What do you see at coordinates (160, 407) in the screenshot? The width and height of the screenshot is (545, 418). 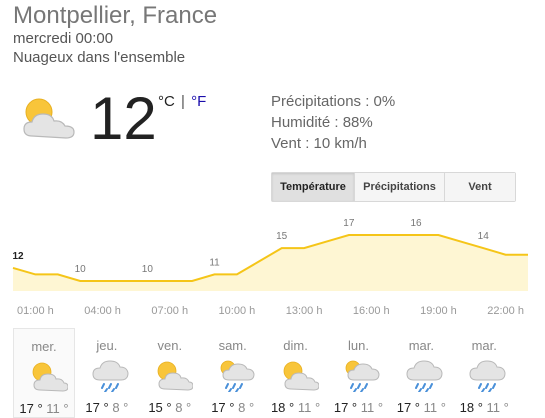 I see `day-high: 15 °` at bounding box center [160, 407].